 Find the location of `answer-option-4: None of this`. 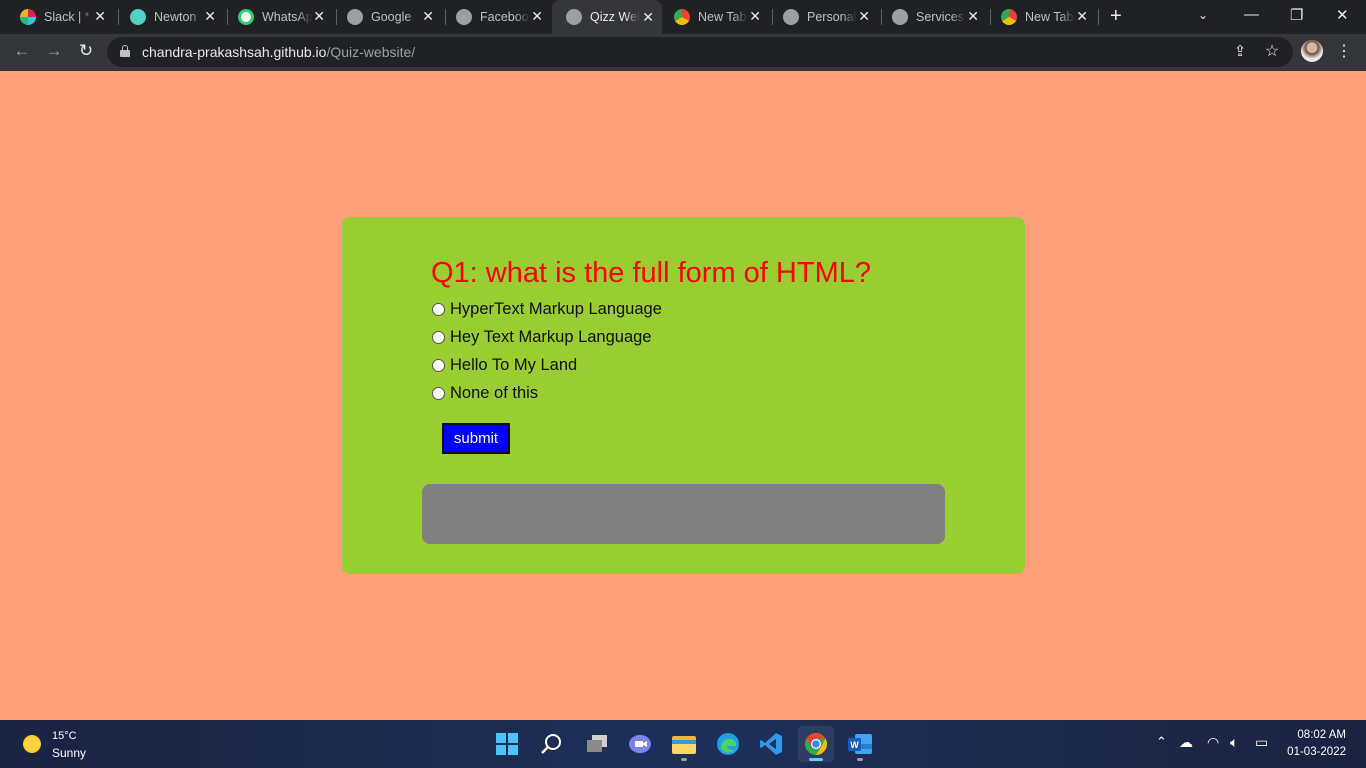

answer-option-4: None of this is located at coordinates (485, 393).